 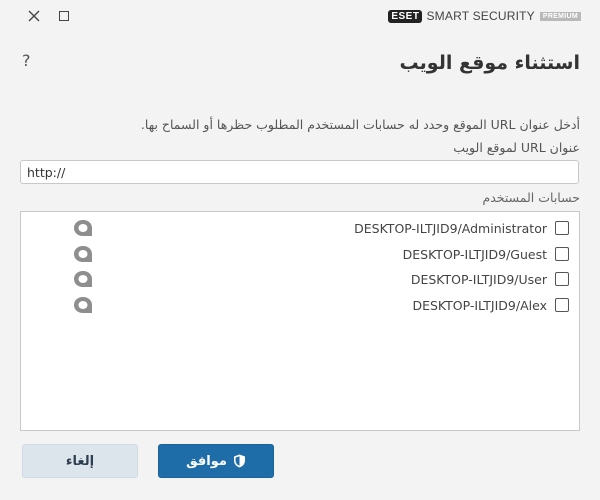 What do you see at coordinates (450, 228) in the screenshot?
I see `user-name: DESKTOP-ILTJID9/Administrator` at bounding box center [450, 228].